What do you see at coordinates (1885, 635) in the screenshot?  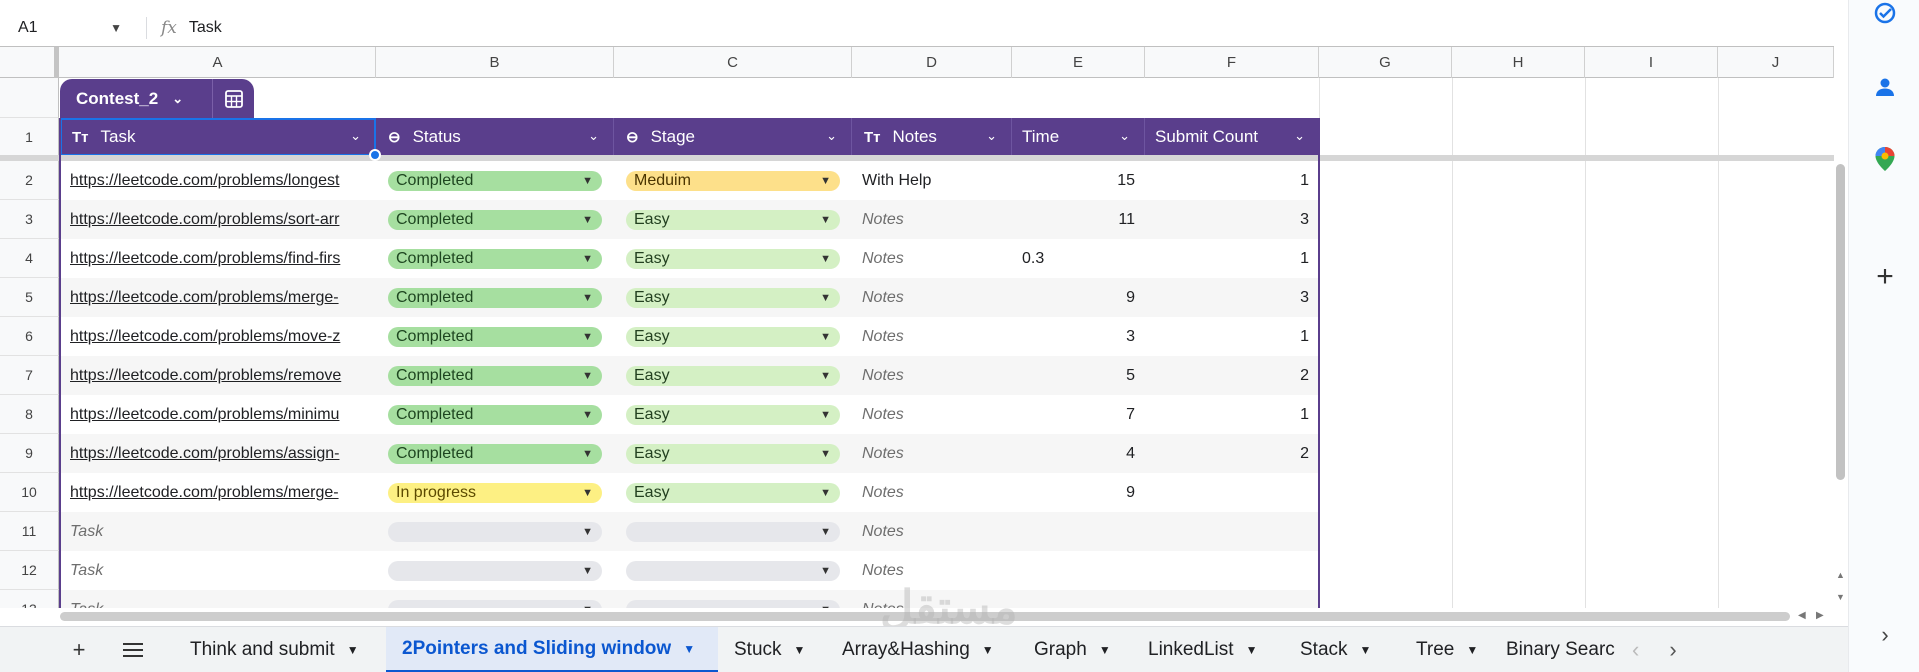 I see `chevron-right-icon: ›` at bounding box center [1885, 635].